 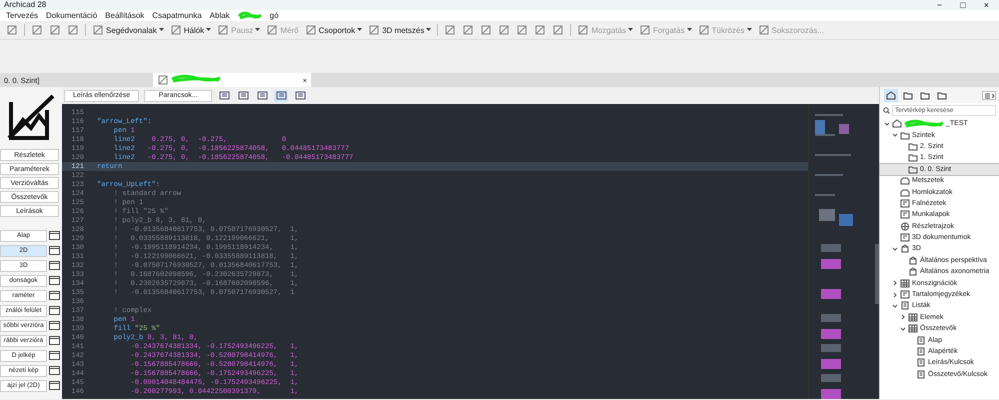 What do you see at coordinates (128, 30) in the screenshot?
I see `toolbar-button: Segédvonalak` at bounding box center [128, 30].